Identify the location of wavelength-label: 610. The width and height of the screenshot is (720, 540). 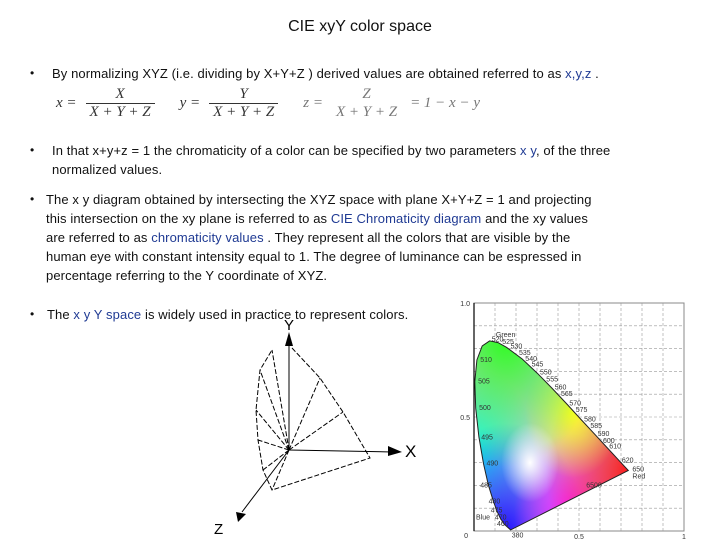
(615, 447).